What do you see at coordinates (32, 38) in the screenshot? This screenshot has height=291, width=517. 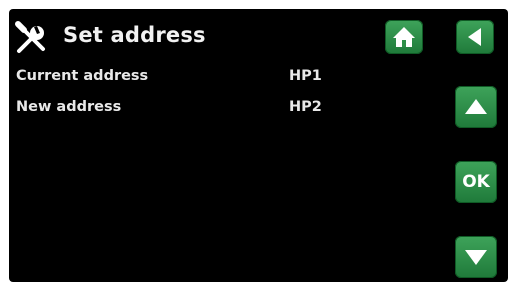 I see `tools-icon` at bounding box center [32, 38].